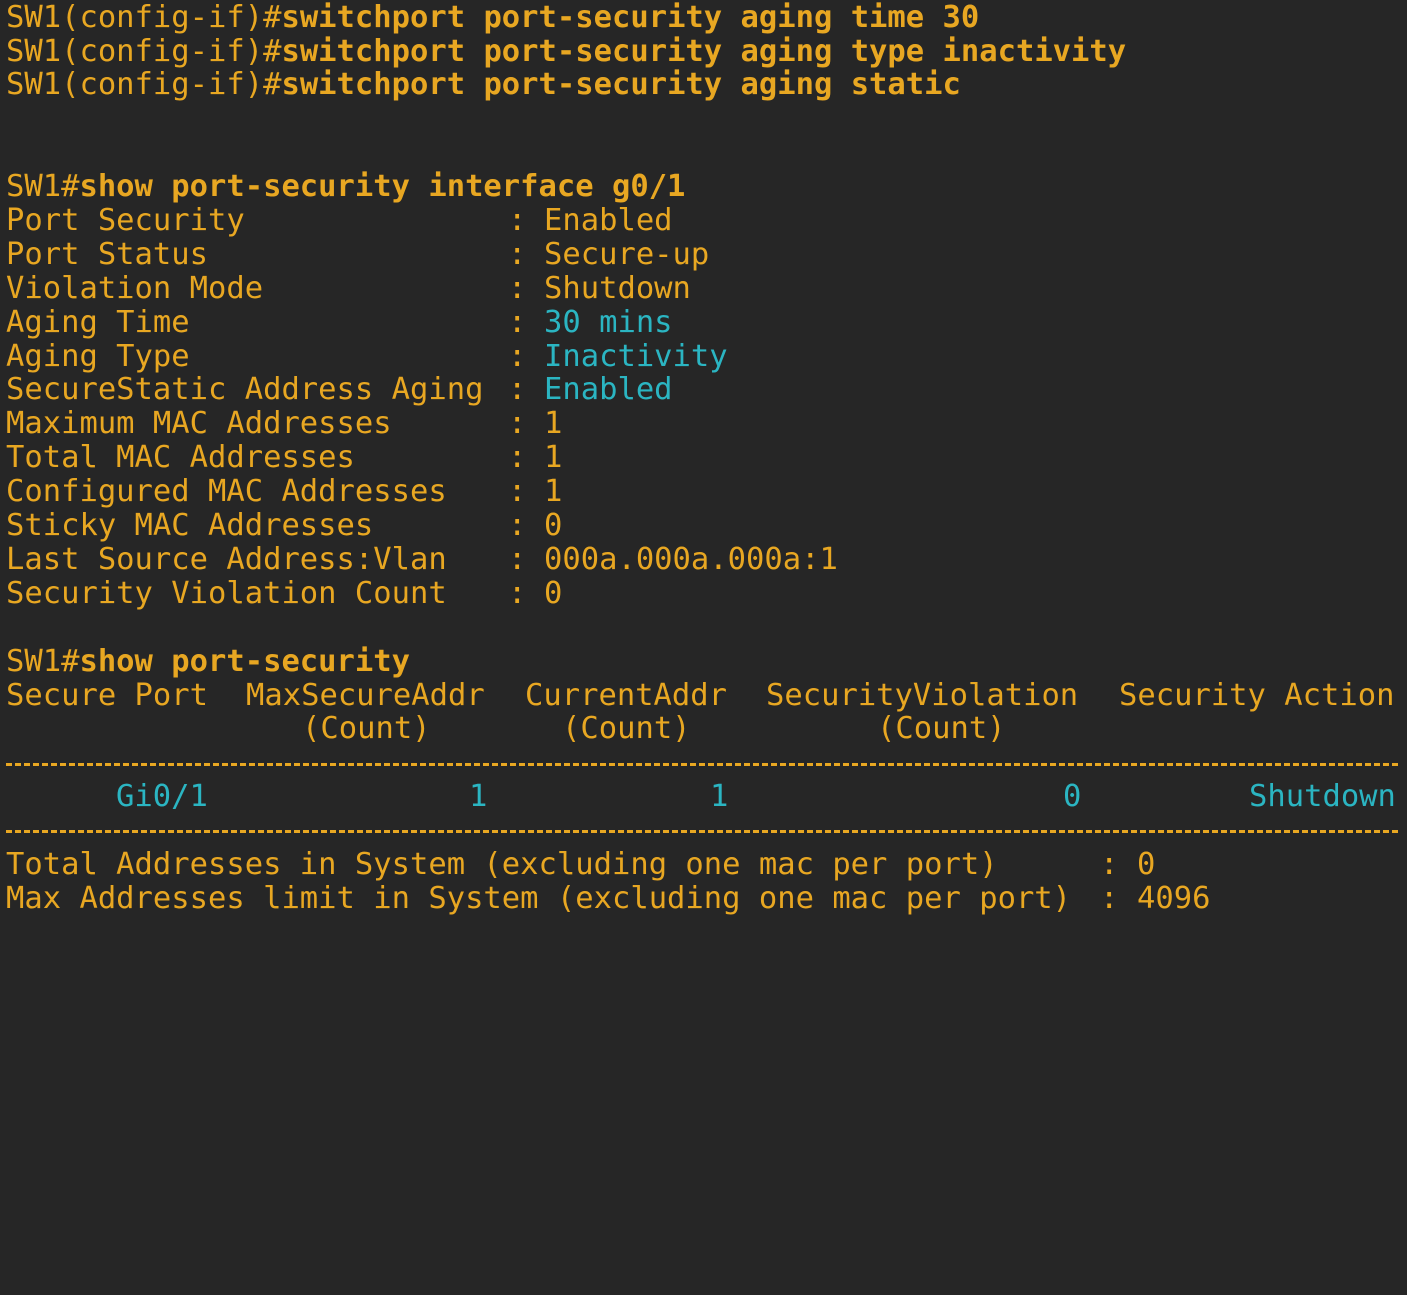 The width and height of the screenshot is (1407, 1295). I want to click on field-label: Maximum MAC Addresses, so click(199, 423).